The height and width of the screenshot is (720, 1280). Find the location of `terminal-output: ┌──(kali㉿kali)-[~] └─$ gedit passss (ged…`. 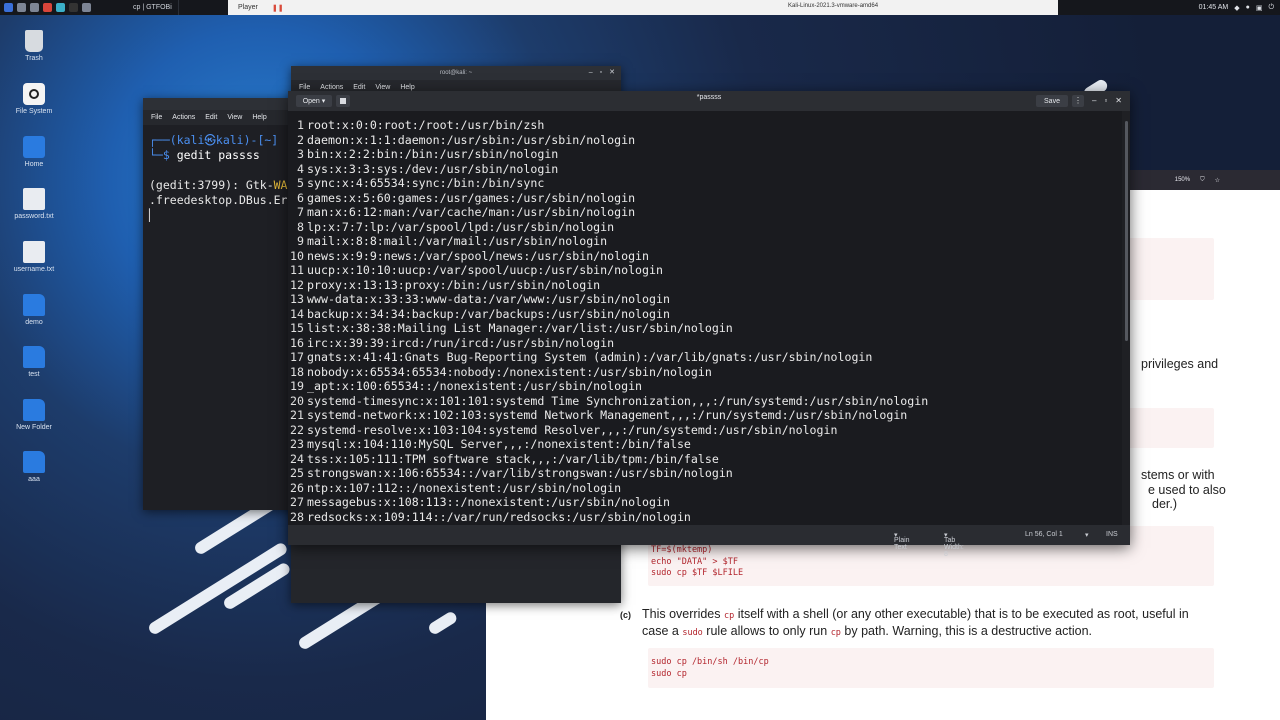

terminal-output: ┌──(kali㉿kali)-[~] └─$ gedit passss (ged… is located at coordinates (223, 178).